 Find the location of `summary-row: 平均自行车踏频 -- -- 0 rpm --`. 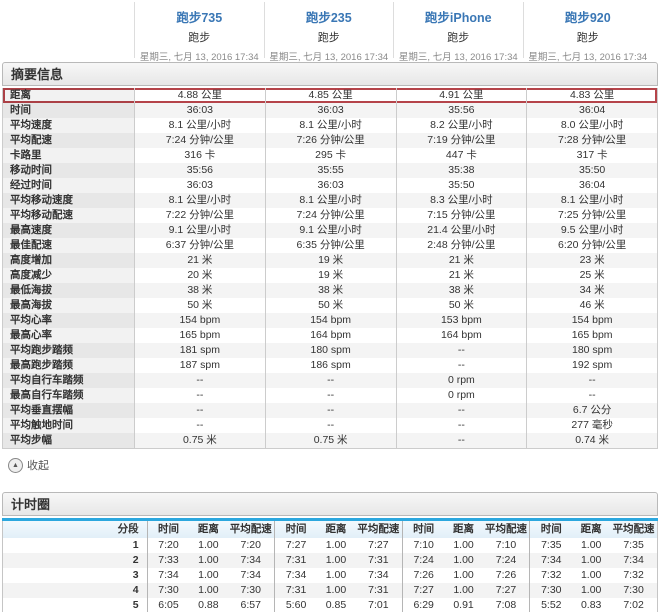

summary-row: 平均自行车踏频 -- -- 0 rpm -- is located at coordinates (330, 380).